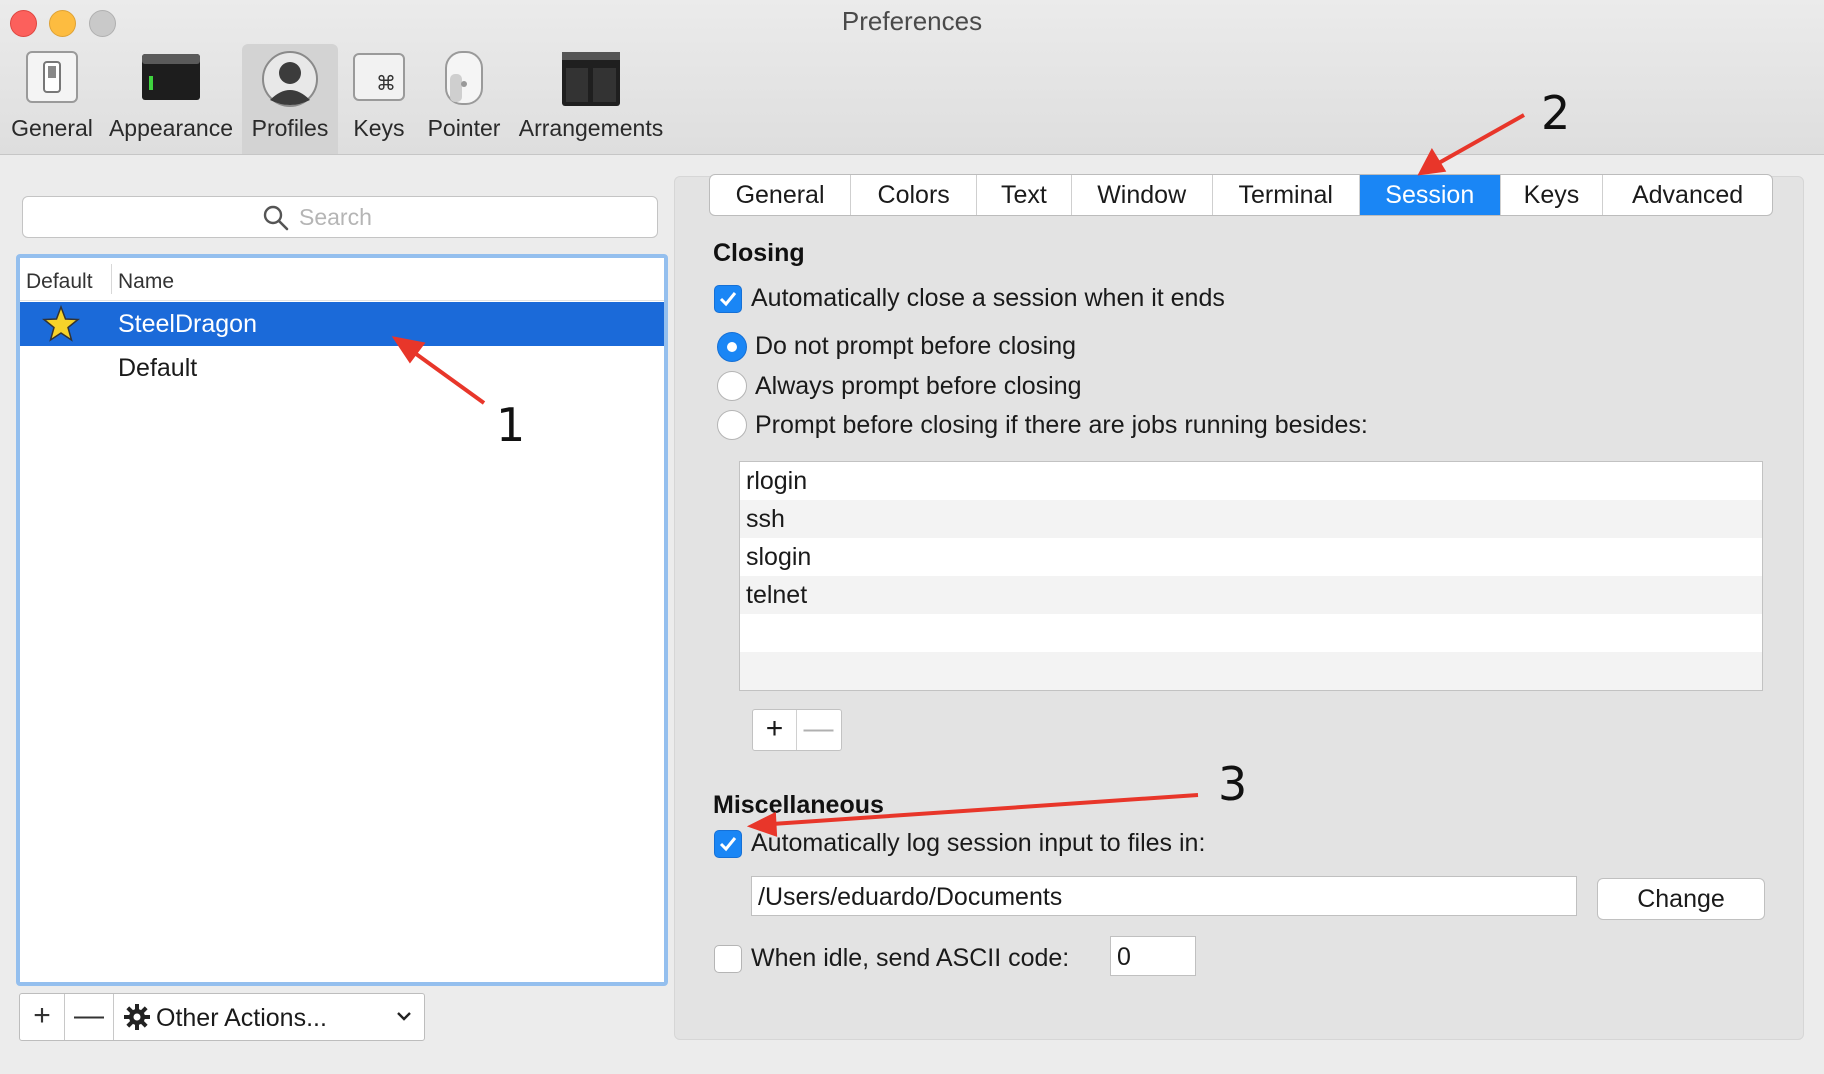 The width and height of the screenshot is (1824, 1074). I want to click on idle-ascii-label: When idle, send ASCII code:, so click(910, 958).